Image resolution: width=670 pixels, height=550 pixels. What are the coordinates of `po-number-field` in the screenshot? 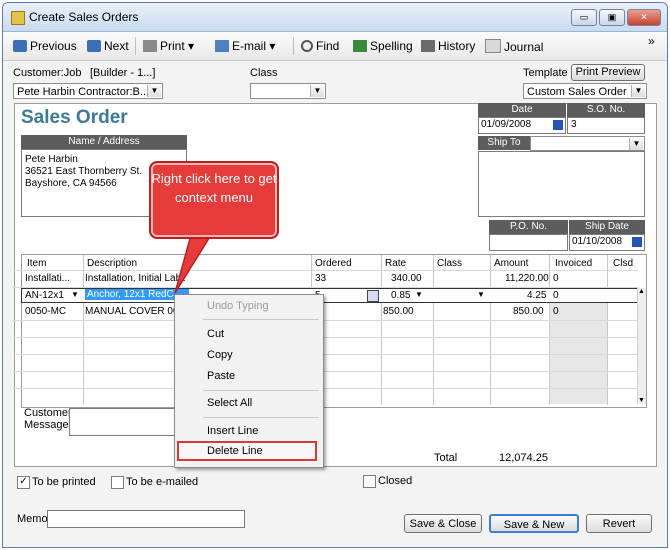 It's located at (528, 242).